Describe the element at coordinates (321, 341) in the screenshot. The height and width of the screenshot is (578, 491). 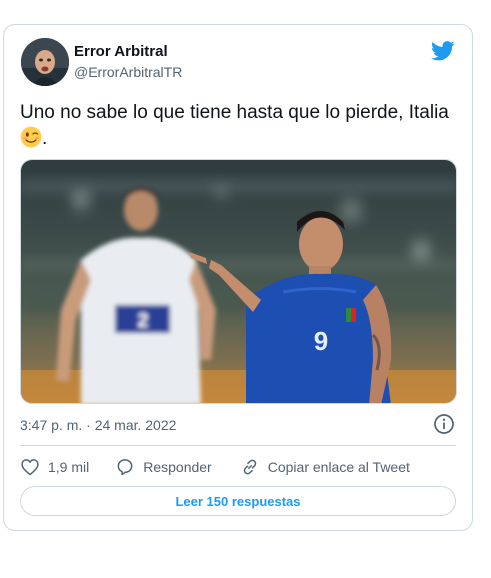
I see `svg-text: 9` at that location.